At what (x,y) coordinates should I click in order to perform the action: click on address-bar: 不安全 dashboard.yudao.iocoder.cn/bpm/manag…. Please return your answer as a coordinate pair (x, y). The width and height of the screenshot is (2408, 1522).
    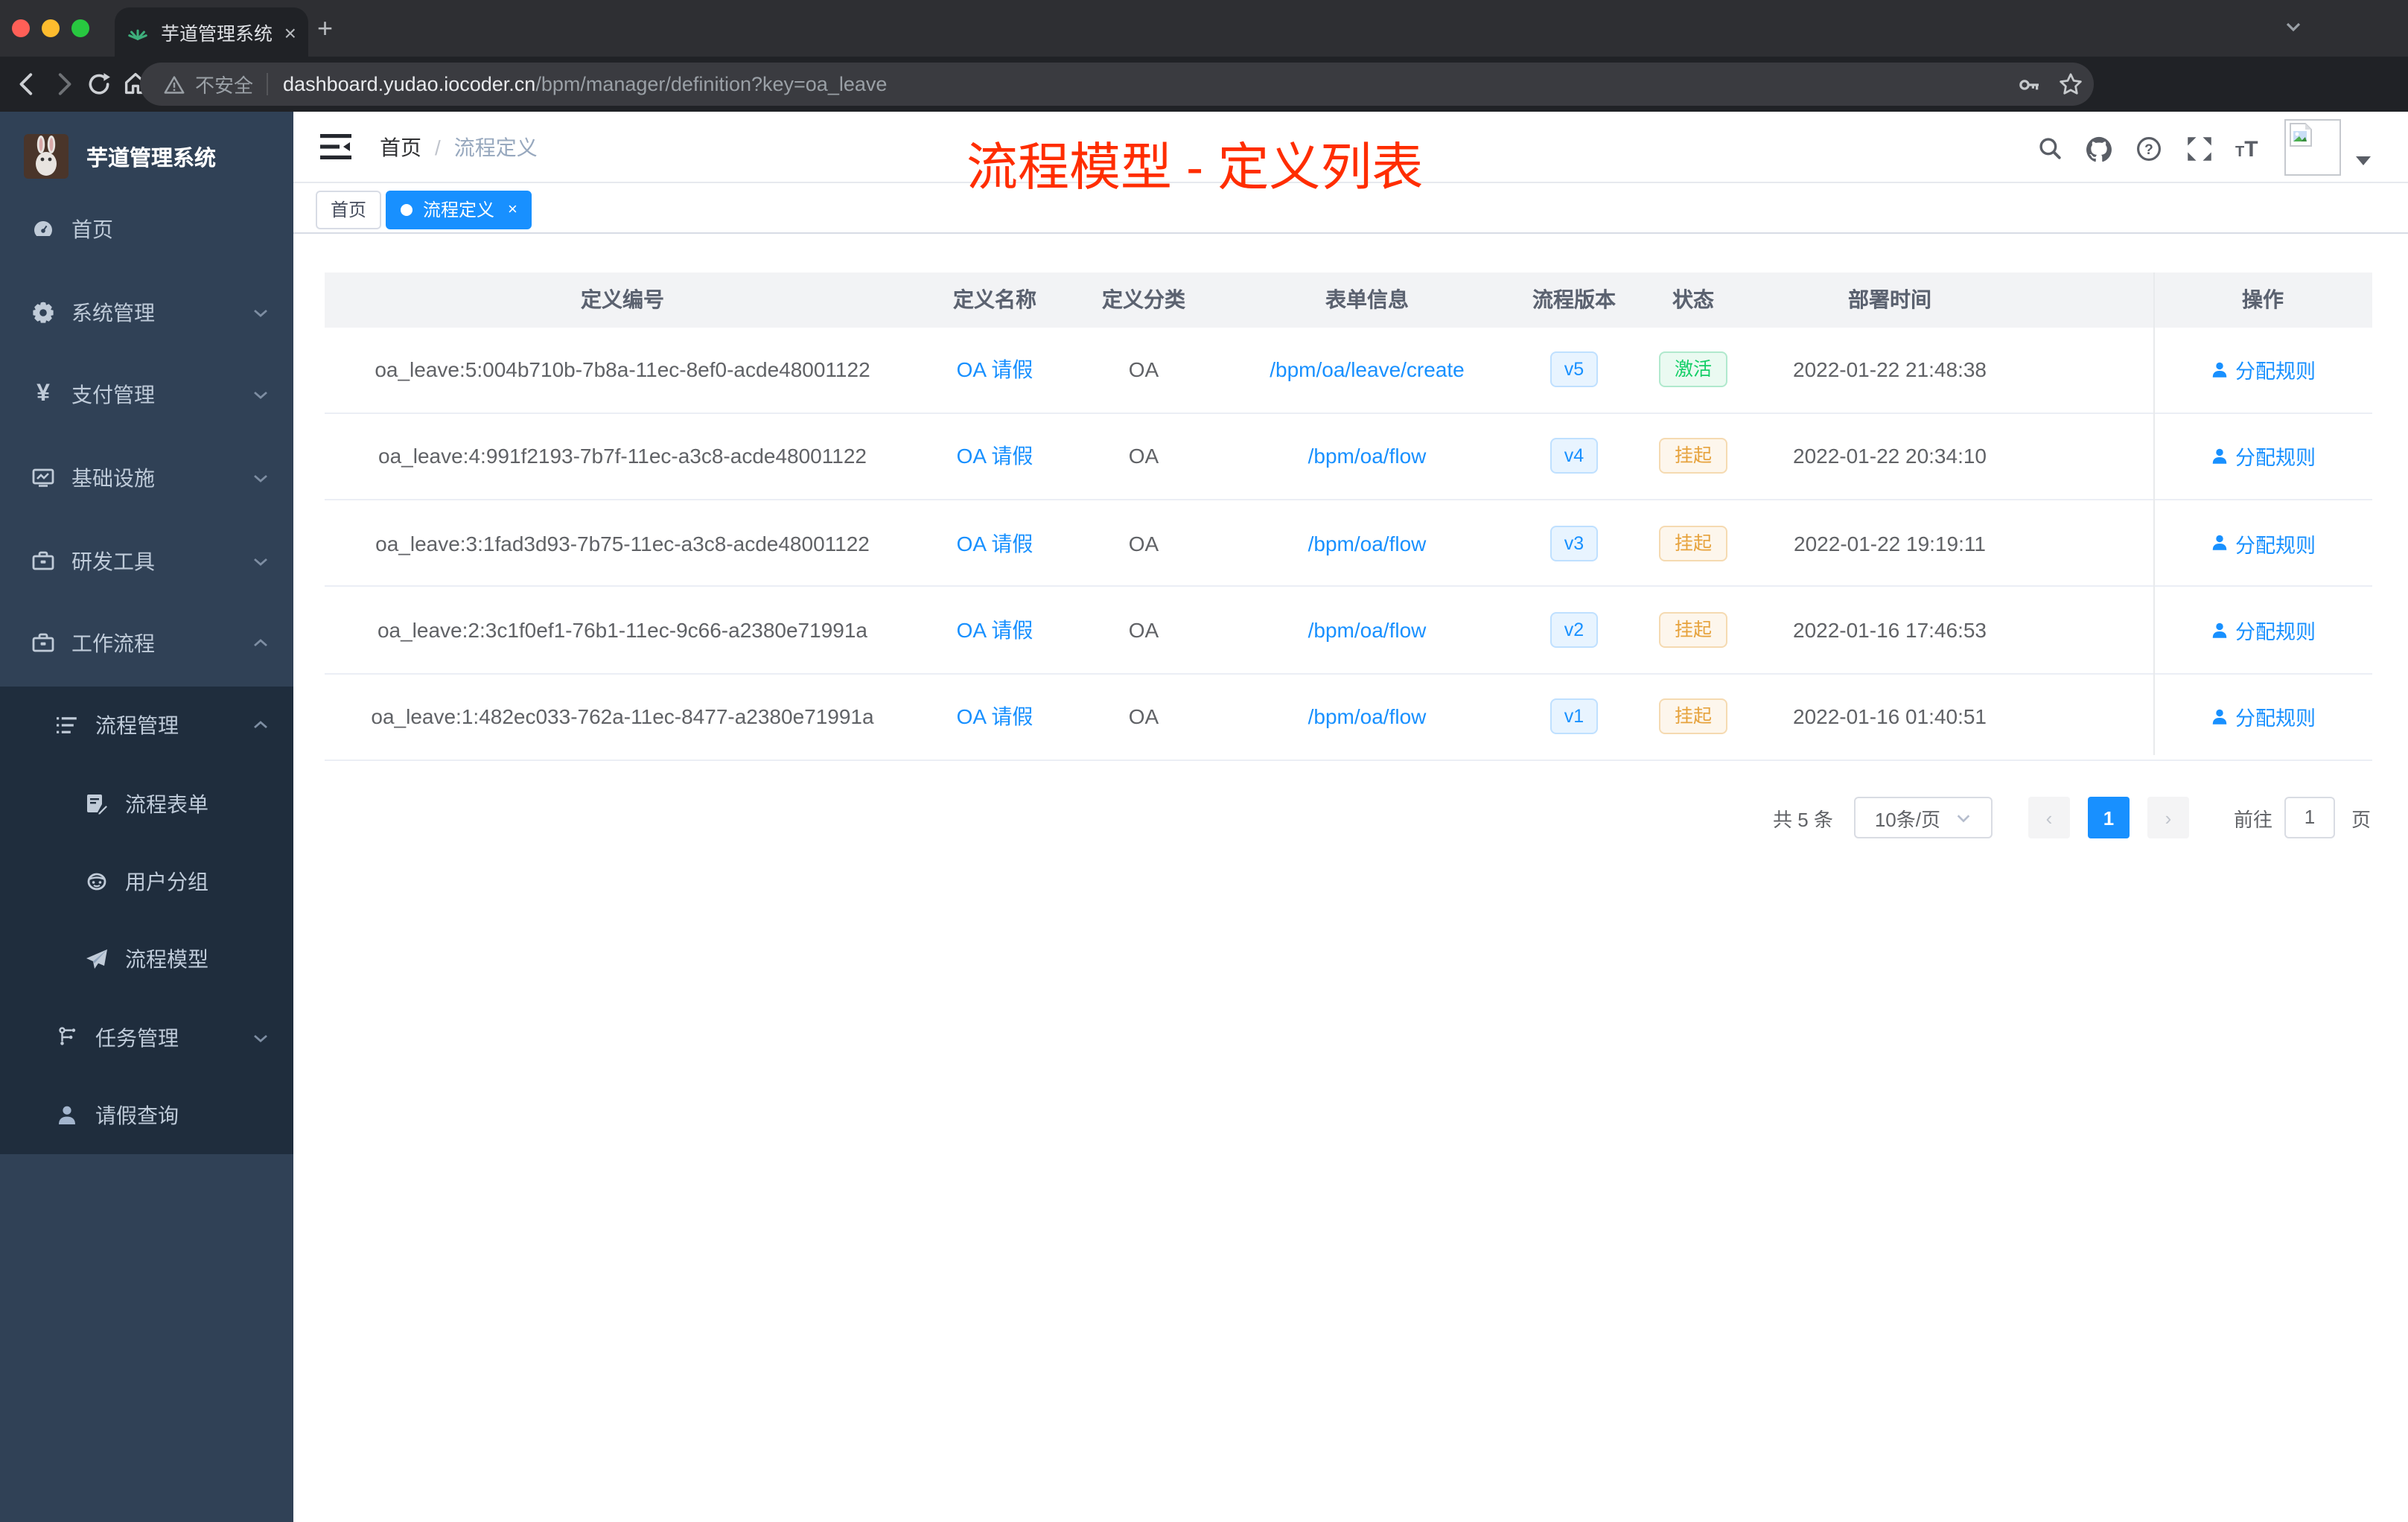
    Looking at the image, I should click on (1117, 84).